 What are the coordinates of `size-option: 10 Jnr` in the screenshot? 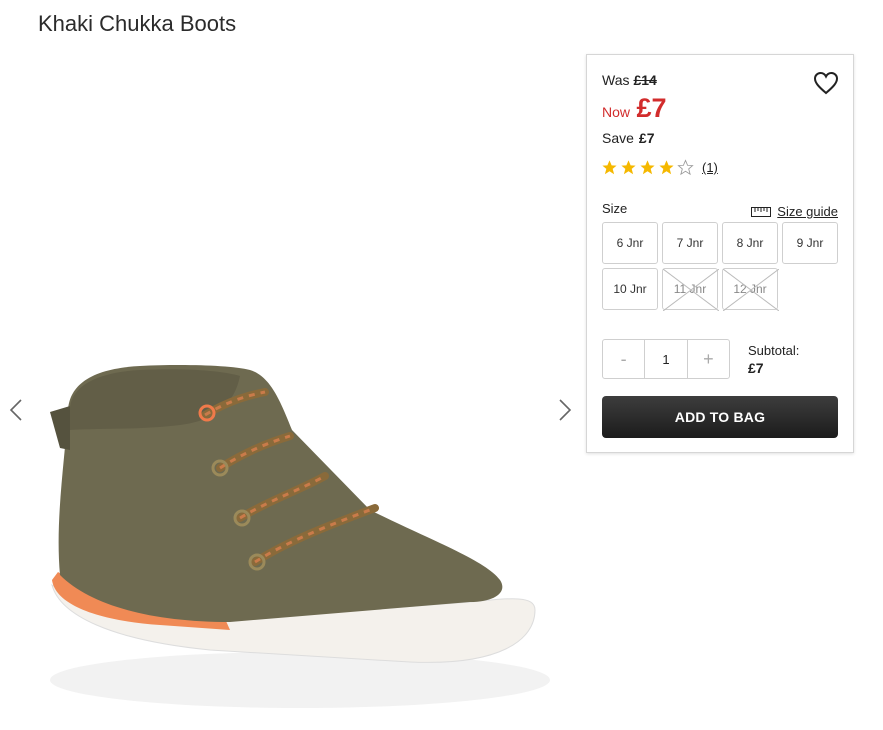 It's located at (630, 289).